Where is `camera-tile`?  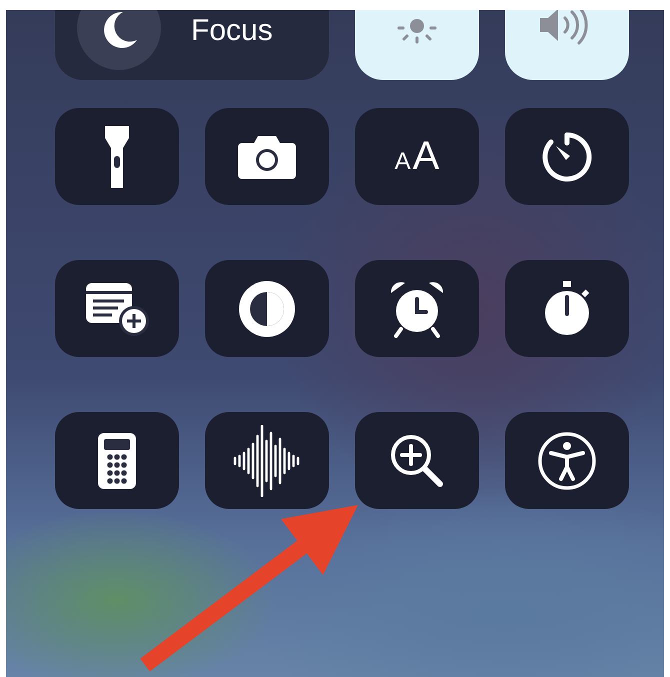 camera-tile is located at coordinates (267, 156).